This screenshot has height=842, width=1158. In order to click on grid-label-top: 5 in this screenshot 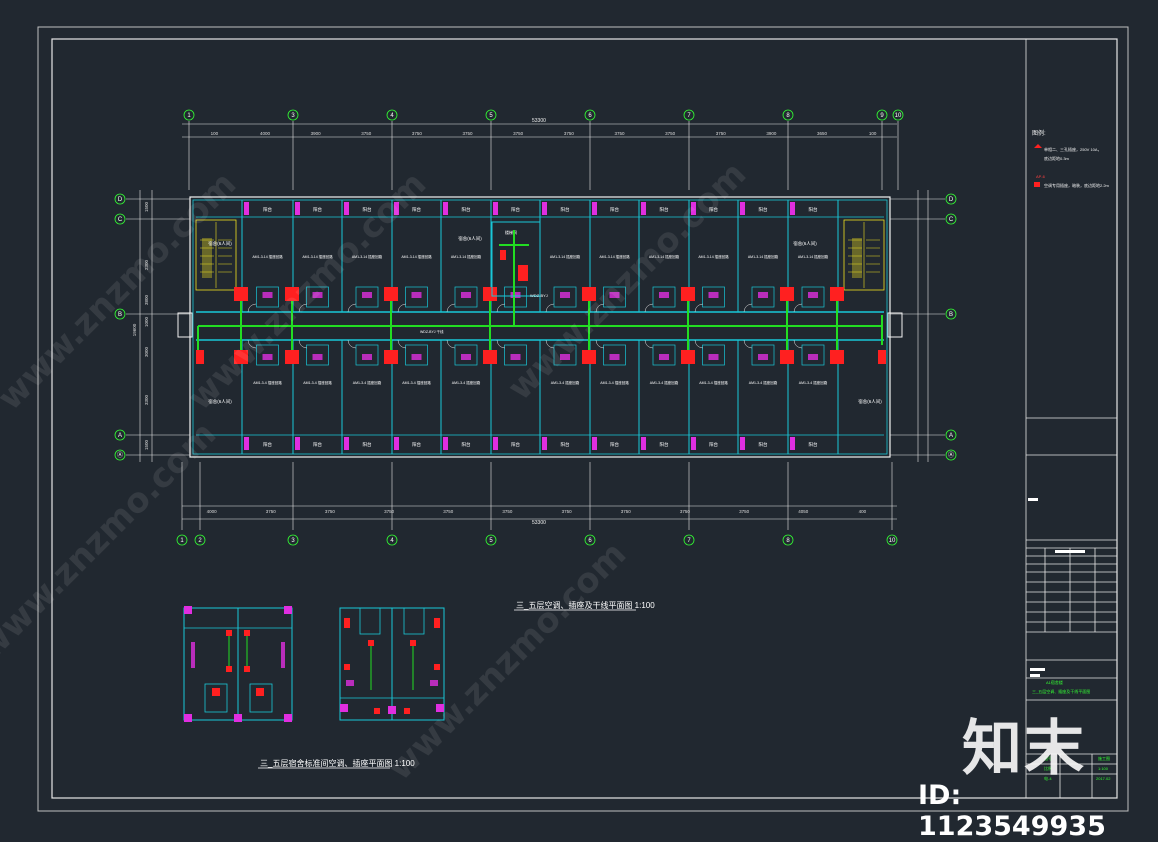, I will do `click(491, 116)`.